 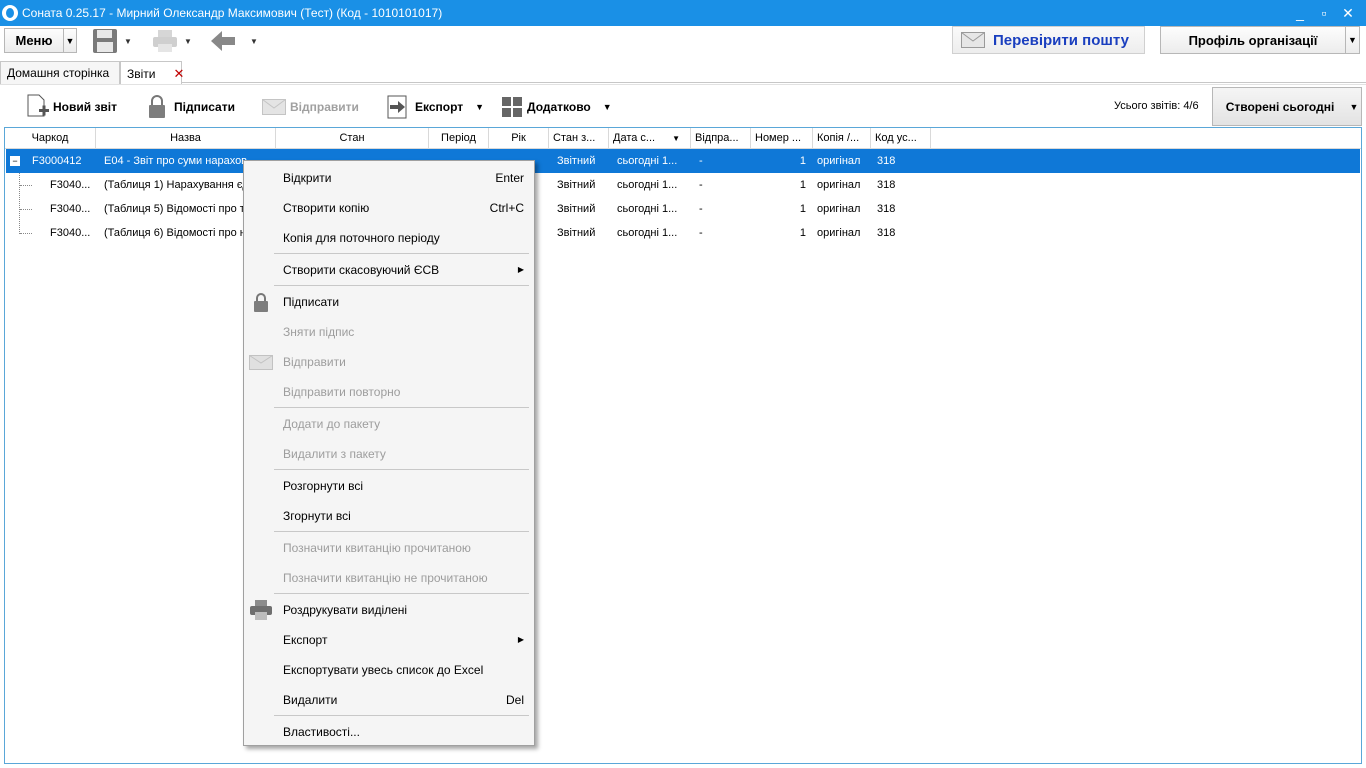 I want to click on menu-item-label: Створити скасовуючий ЄСВ, so click(x=361, y=270).